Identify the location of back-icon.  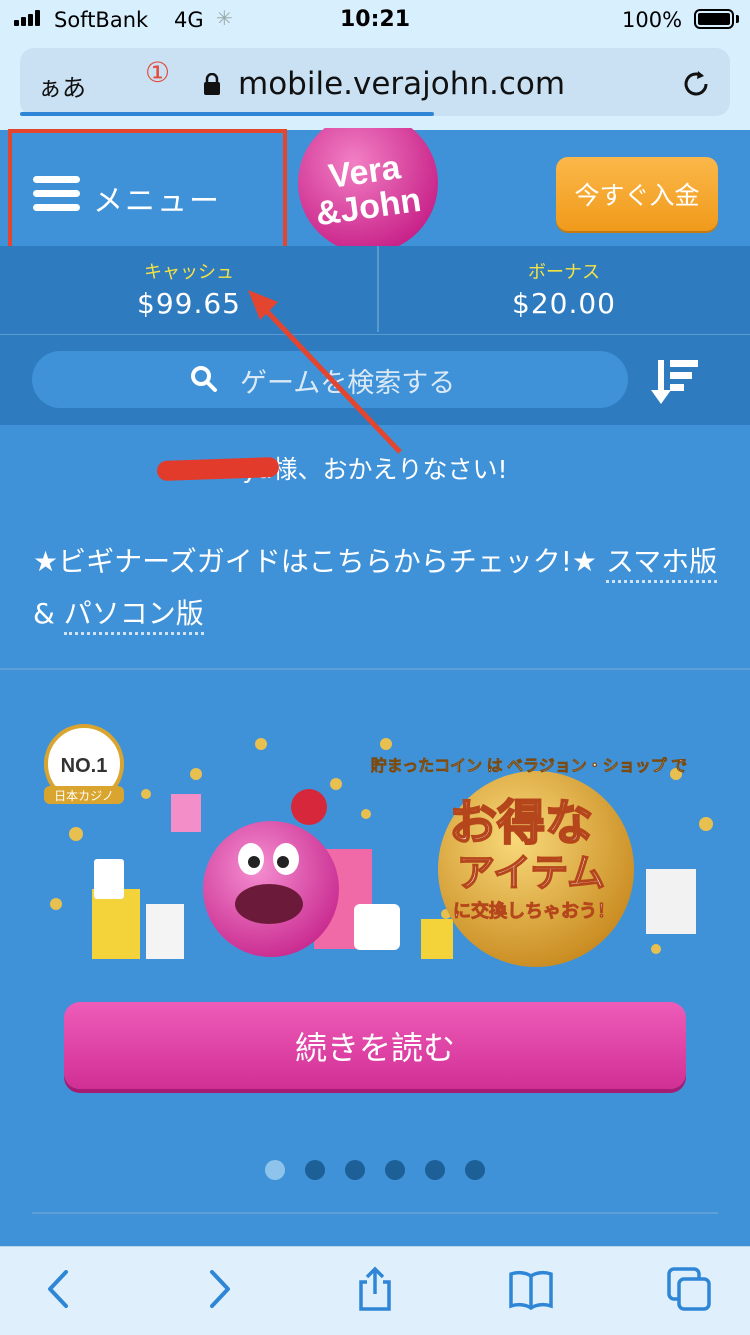
(59, 1289).